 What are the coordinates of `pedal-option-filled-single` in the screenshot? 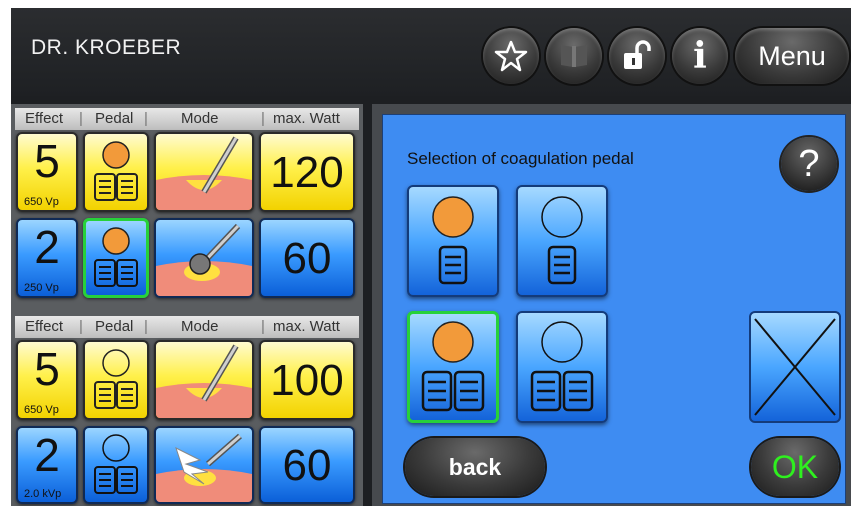 It's located at (453, 241).